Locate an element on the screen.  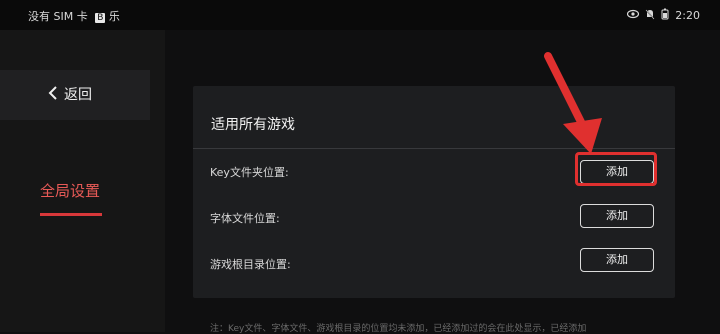
back-label: 返回 is located at coordinates (78, 95).